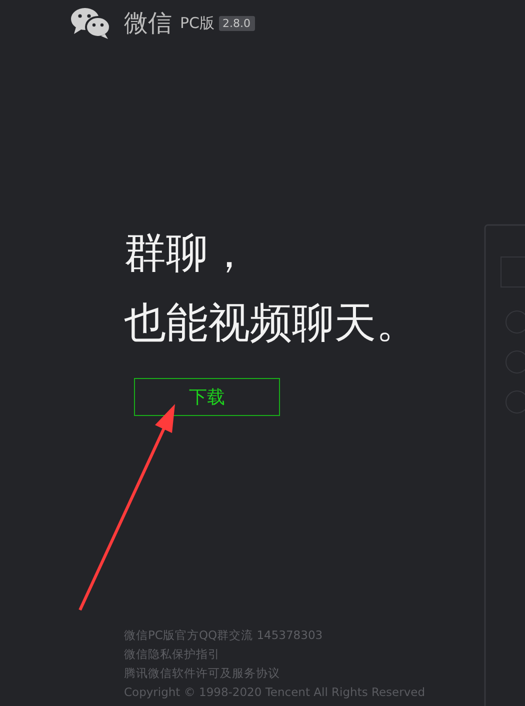  I want to click on headline: 群聊，, so click(187, 253).